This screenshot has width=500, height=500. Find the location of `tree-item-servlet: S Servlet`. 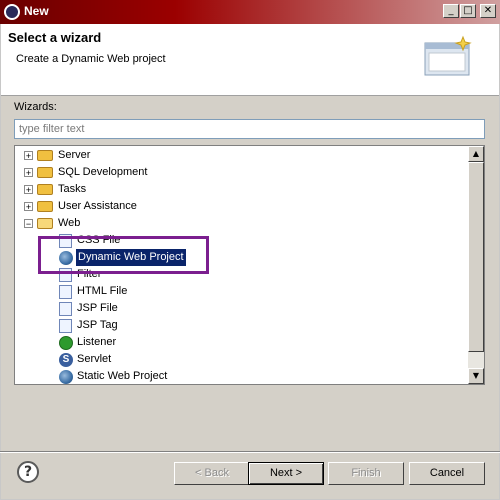

tree-item-servlet: S Servlet is located at coordinates (241, 359).